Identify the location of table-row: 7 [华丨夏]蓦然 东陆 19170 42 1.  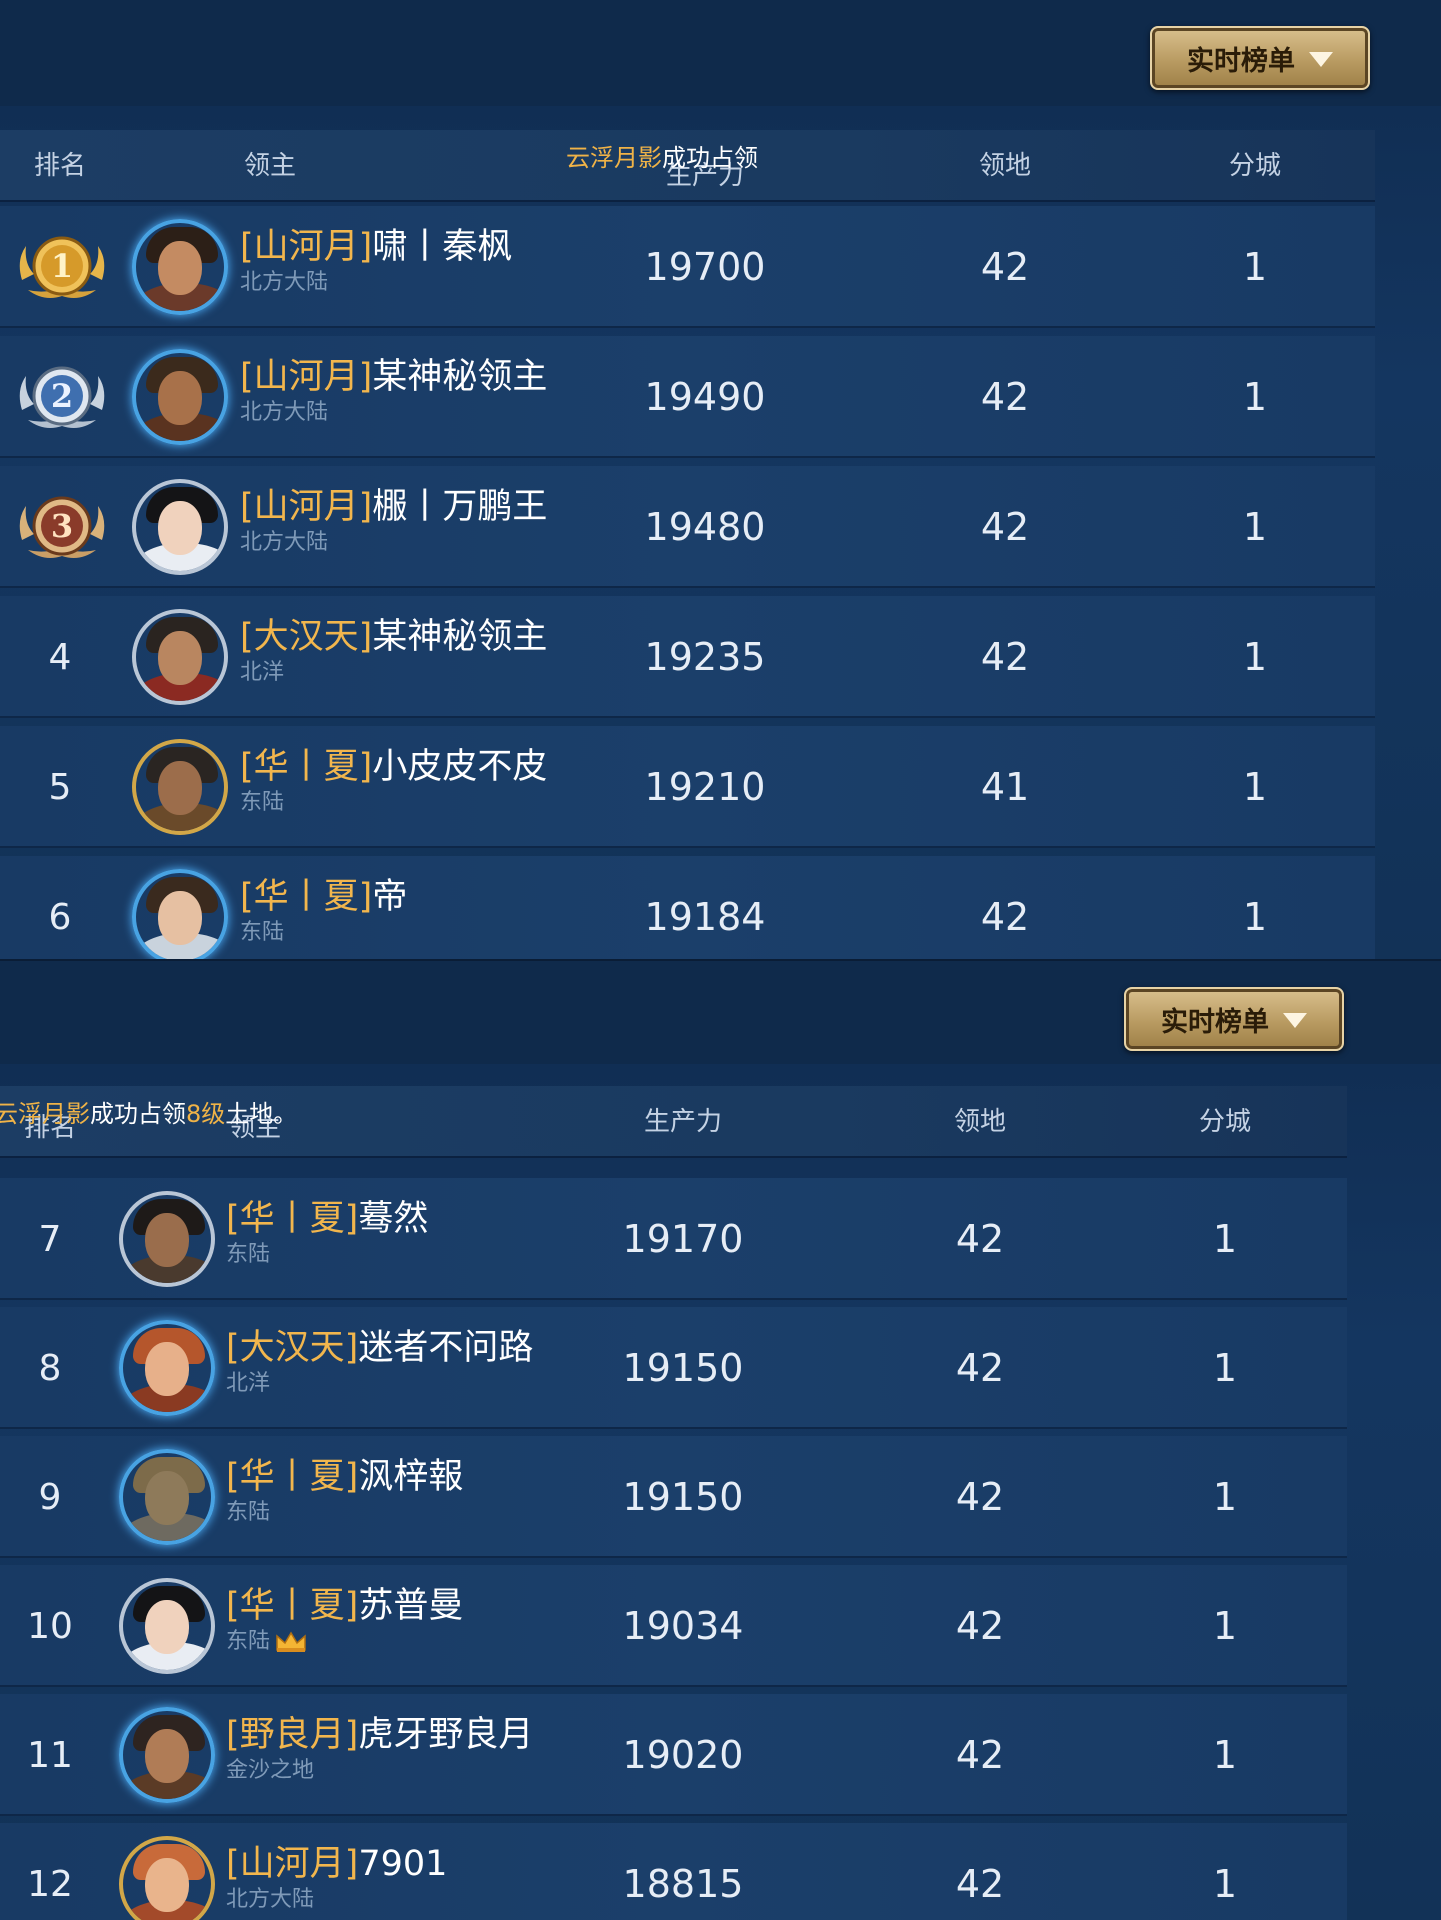
(673, 1239).